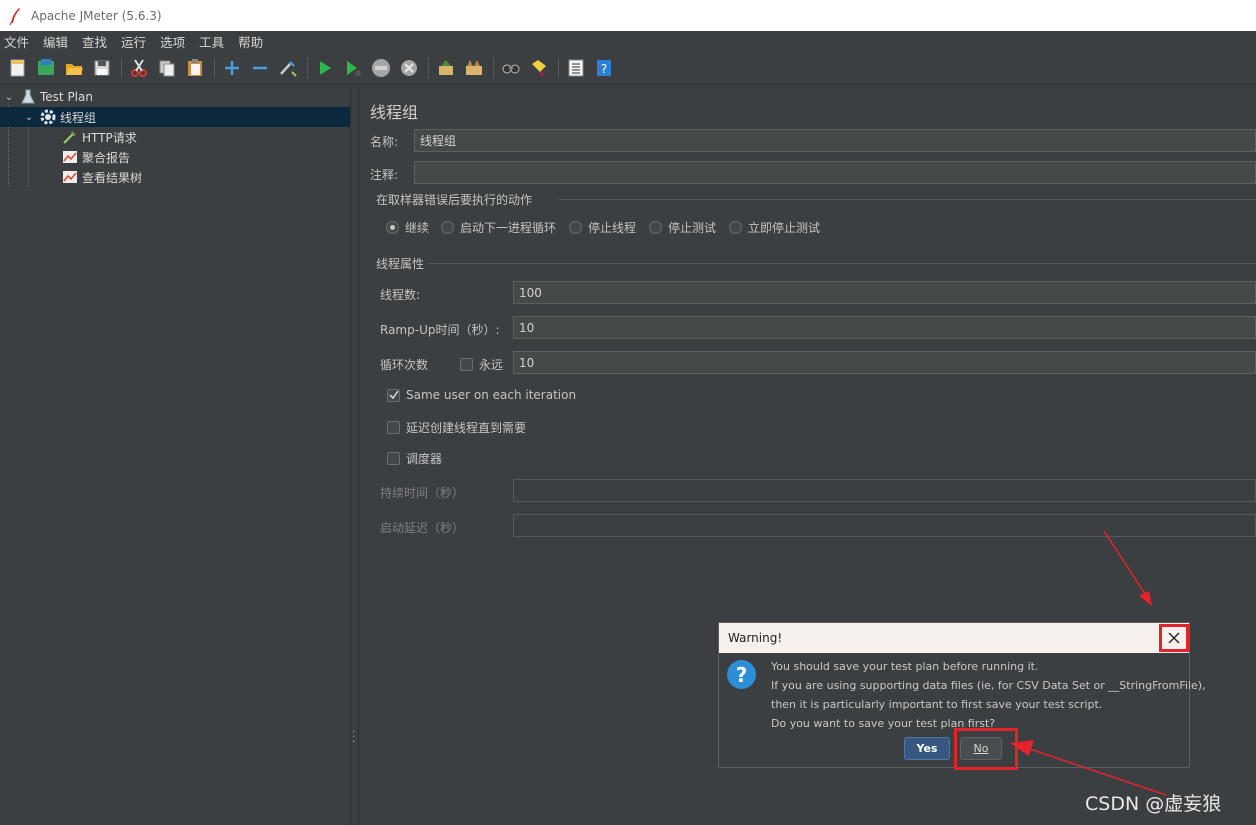  What do you see at coordinates (474, 68) in the screenshot?
I see `clear-all-icon` at bounding box center [474, 68].